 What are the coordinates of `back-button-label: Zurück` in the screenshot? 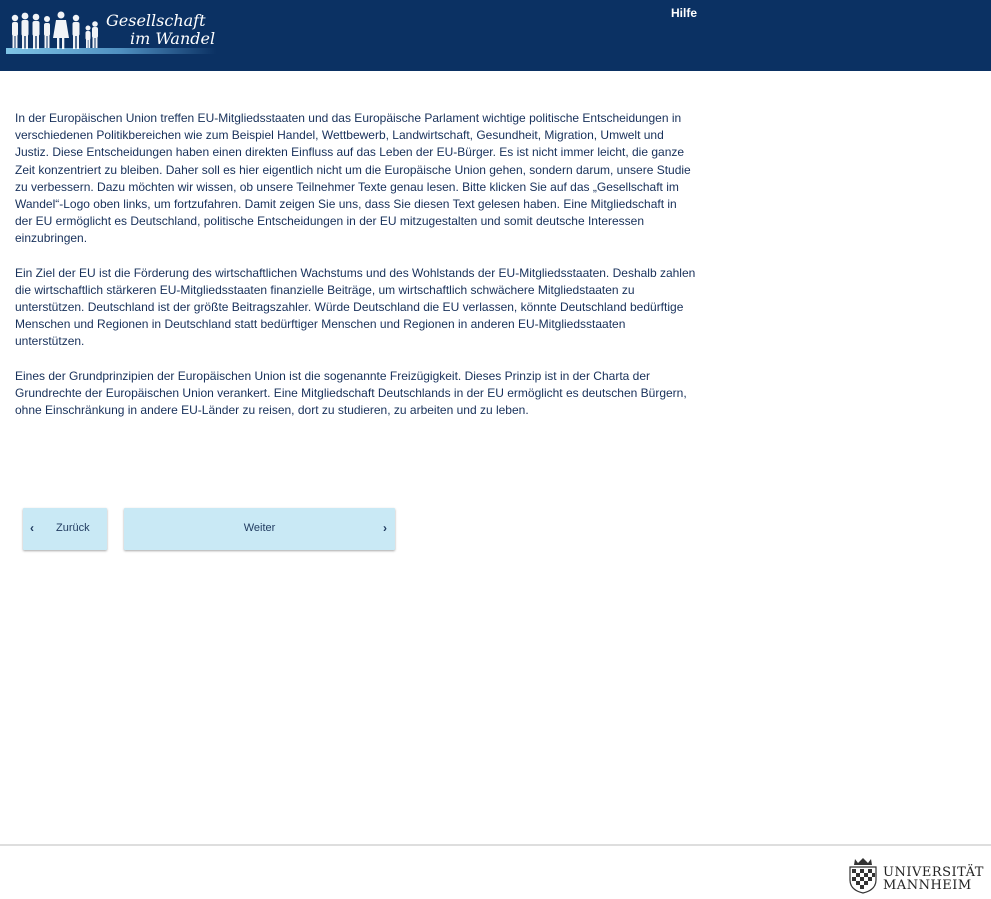 It's located at (73, 528).